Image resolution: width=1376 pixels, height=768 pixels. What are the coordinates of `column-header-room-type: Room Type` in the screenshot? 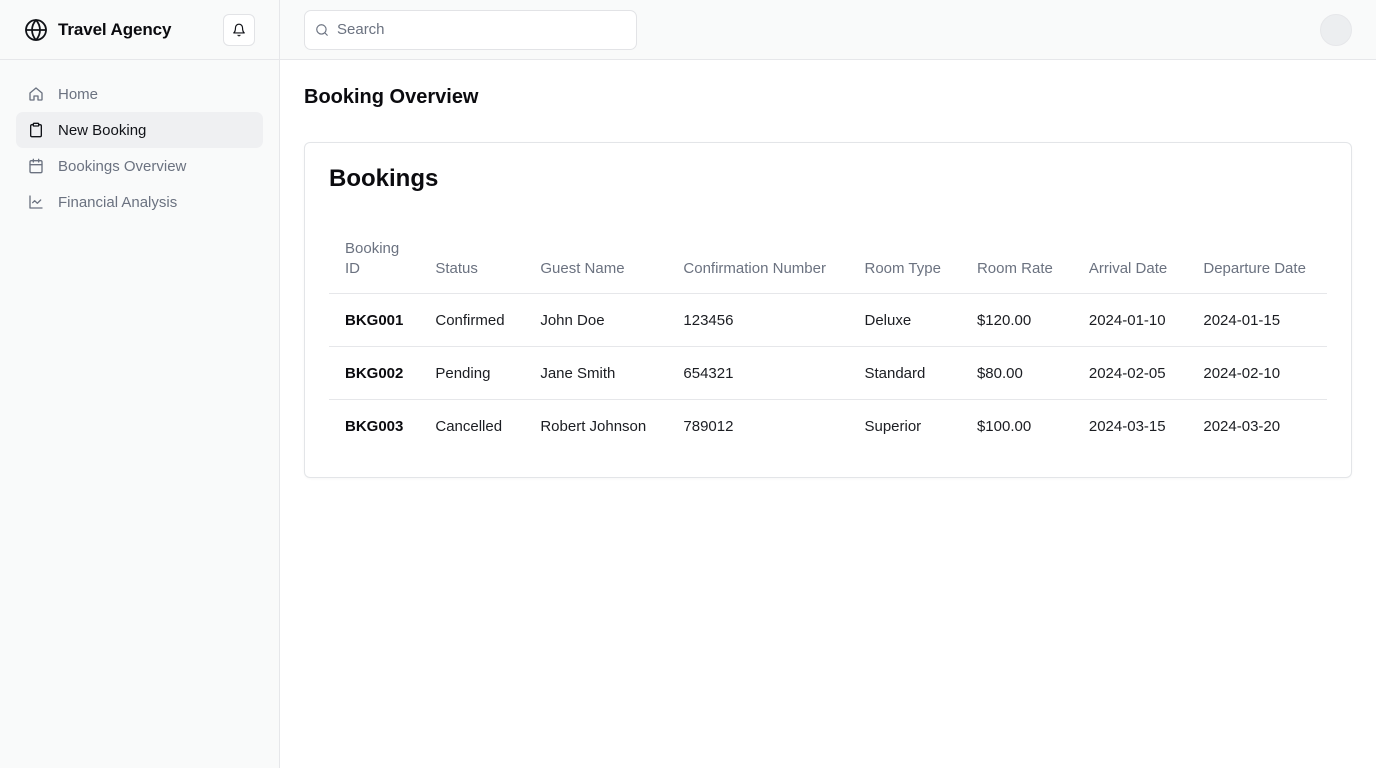 It's located at (904, 266).